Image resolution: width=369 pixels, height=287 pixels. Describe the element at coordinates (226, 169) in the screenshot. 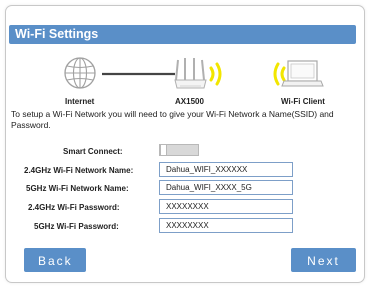

I see `ssid-24-input` at that location.